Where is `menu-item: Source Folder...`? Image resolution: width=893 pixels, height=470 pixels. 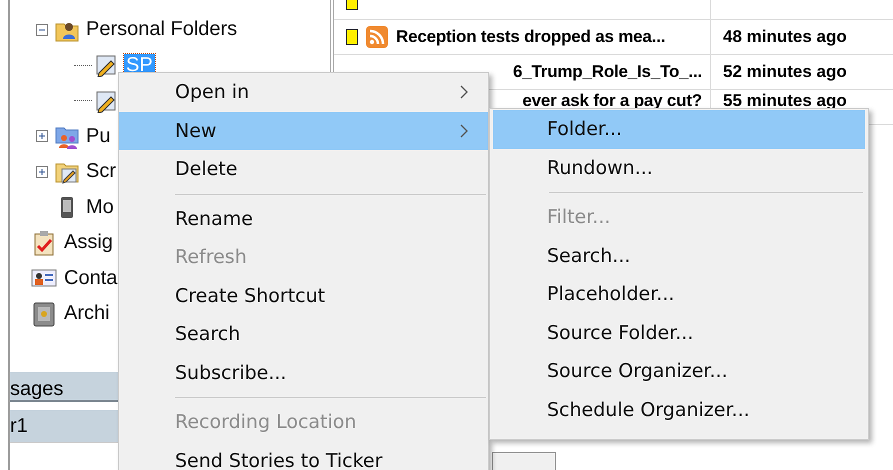
menu-item: Source Folder... is located at coordinates (679, 333).